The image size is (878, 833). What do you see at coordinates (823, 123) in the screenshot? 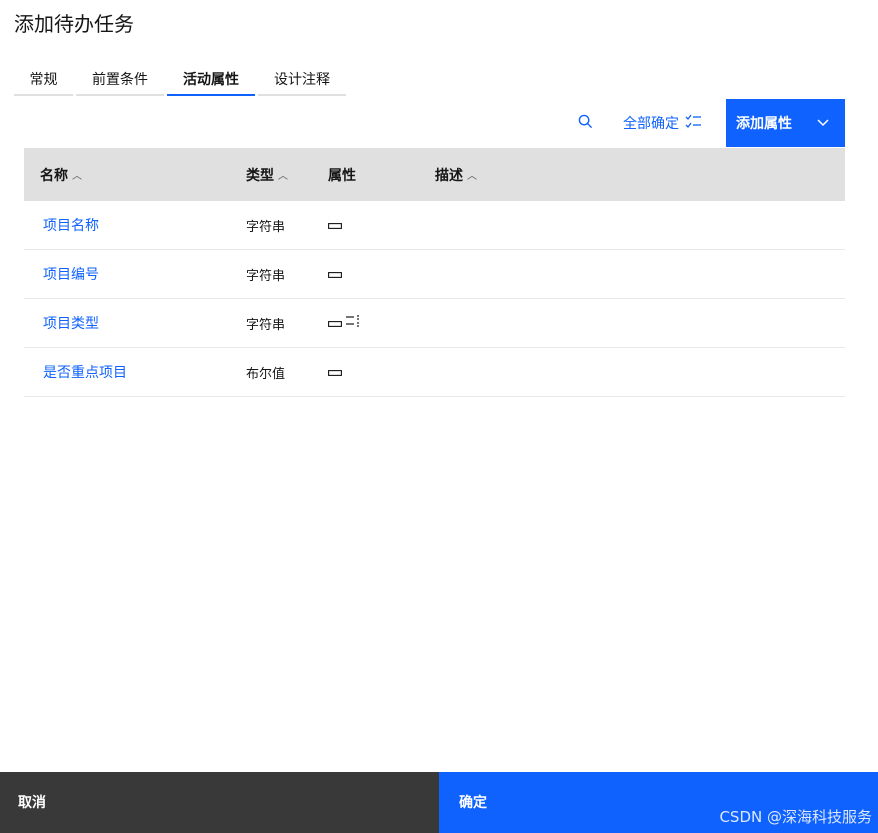
I see `chevron-down-icon` at bounding box center [823, 123].